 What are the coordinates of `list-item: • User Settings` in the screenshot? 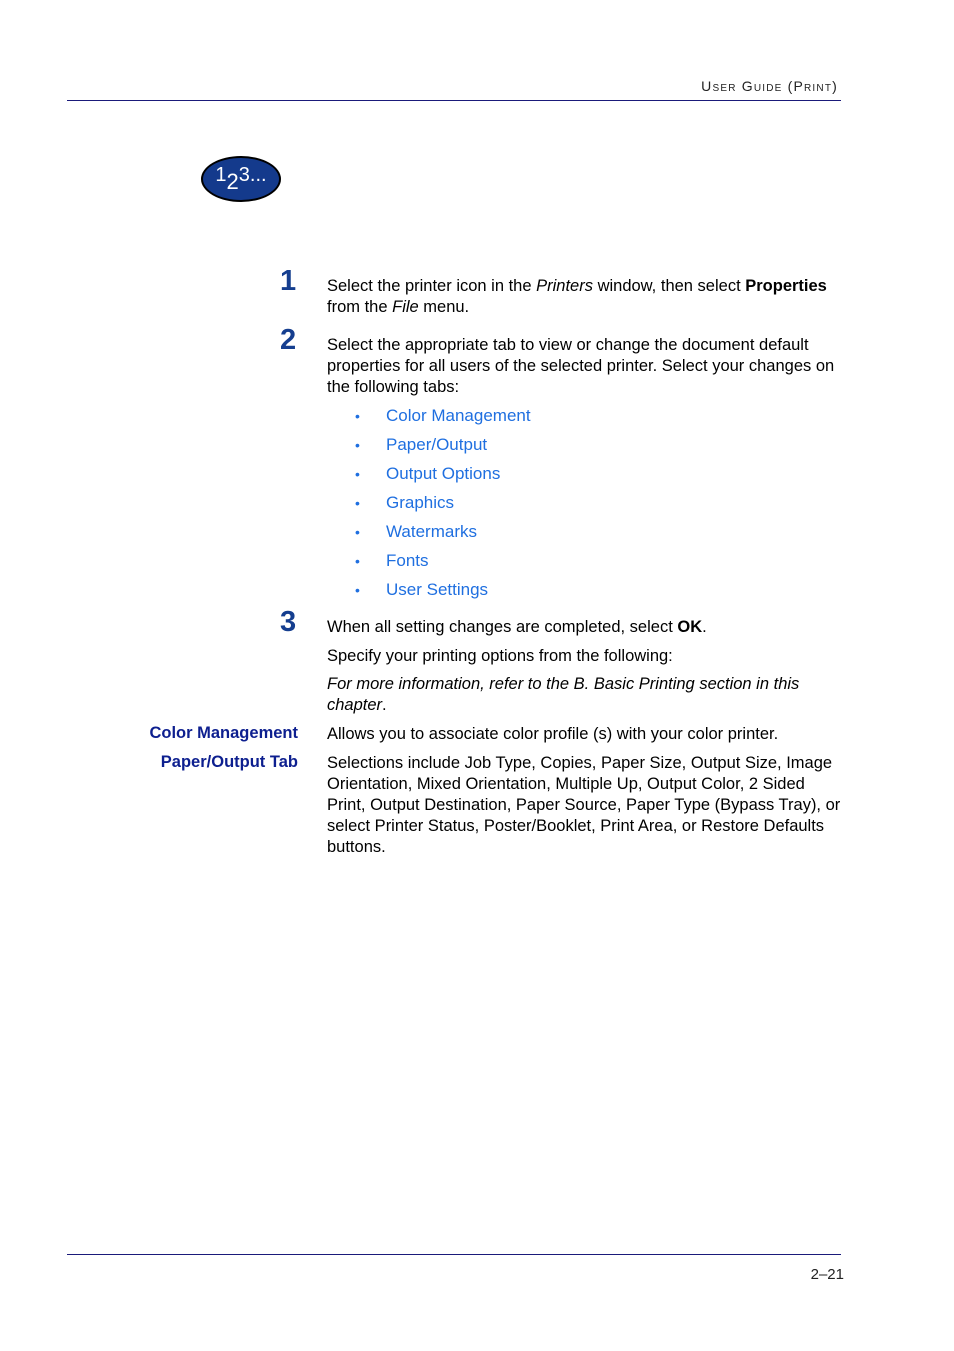 It's located at (442, 593).